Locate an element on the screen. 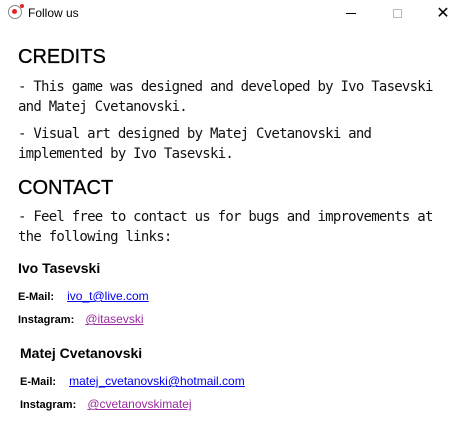  email-row-ivo: E-Mail: ivo_t@live.com is located at coordinates (83, 296).